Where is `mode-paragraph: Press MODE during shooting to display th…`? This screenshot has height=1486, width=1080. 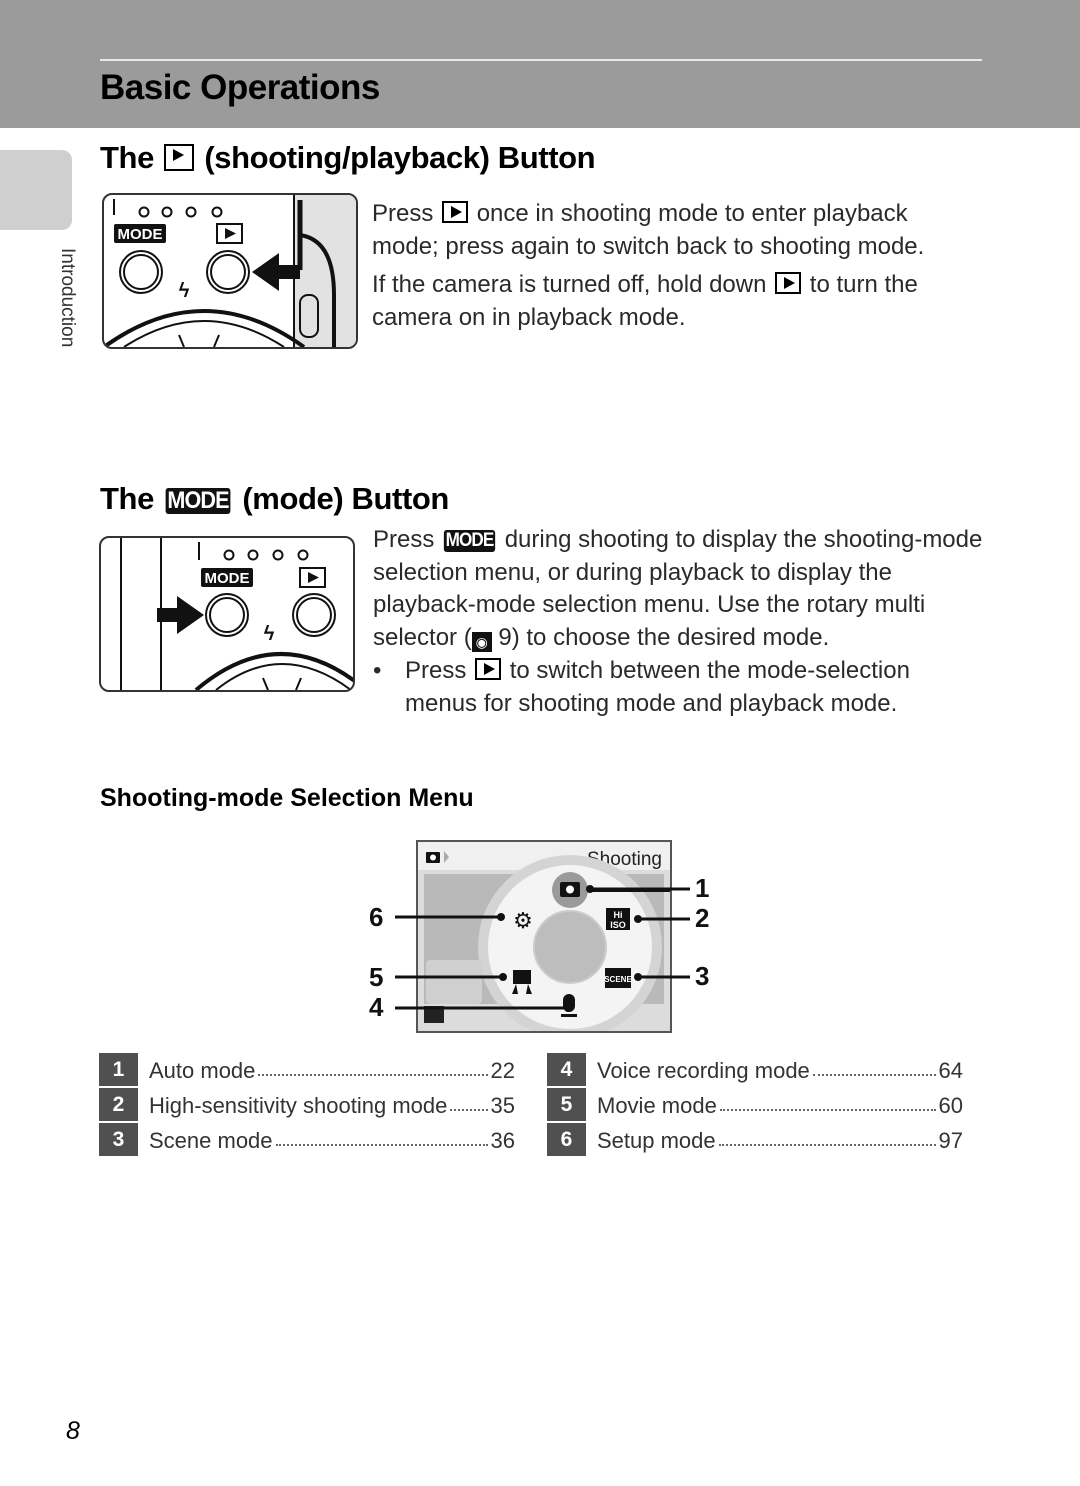
mode-paragraph: Press MODE during shooting to display th… is located at coordinates (678, 589).